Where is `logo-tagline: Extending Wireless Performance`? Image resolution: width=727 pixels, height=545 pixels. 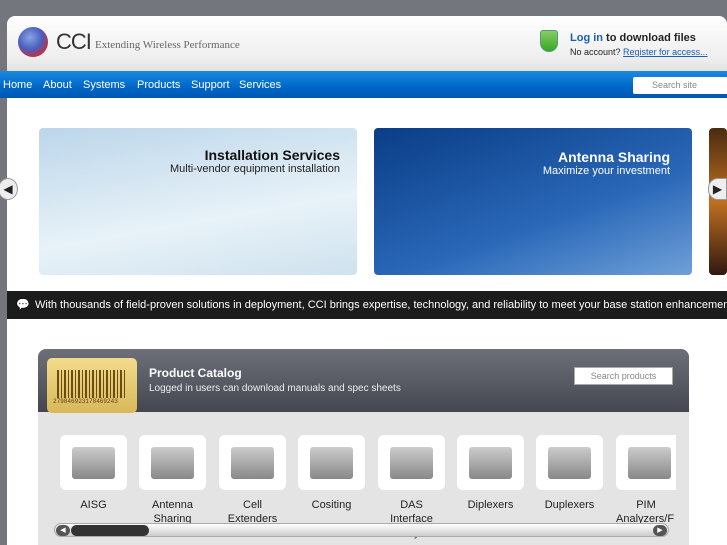
logo-tagline: Extending Wireless Performance is located at coordinates (167, 45).